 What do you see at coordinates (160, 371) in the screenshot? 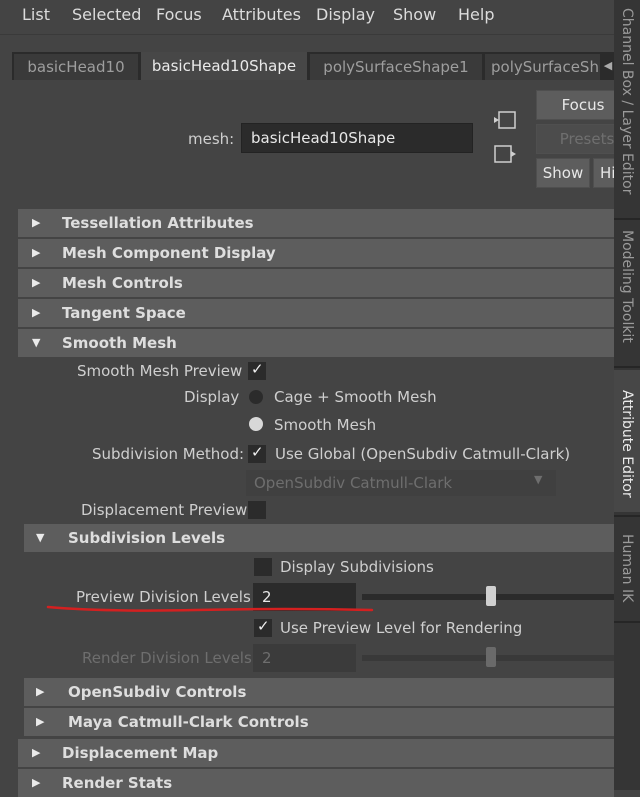
I see `smooth-mesh-preview-label: Smooth Mesh Preview` at bounding box center [160, 371].